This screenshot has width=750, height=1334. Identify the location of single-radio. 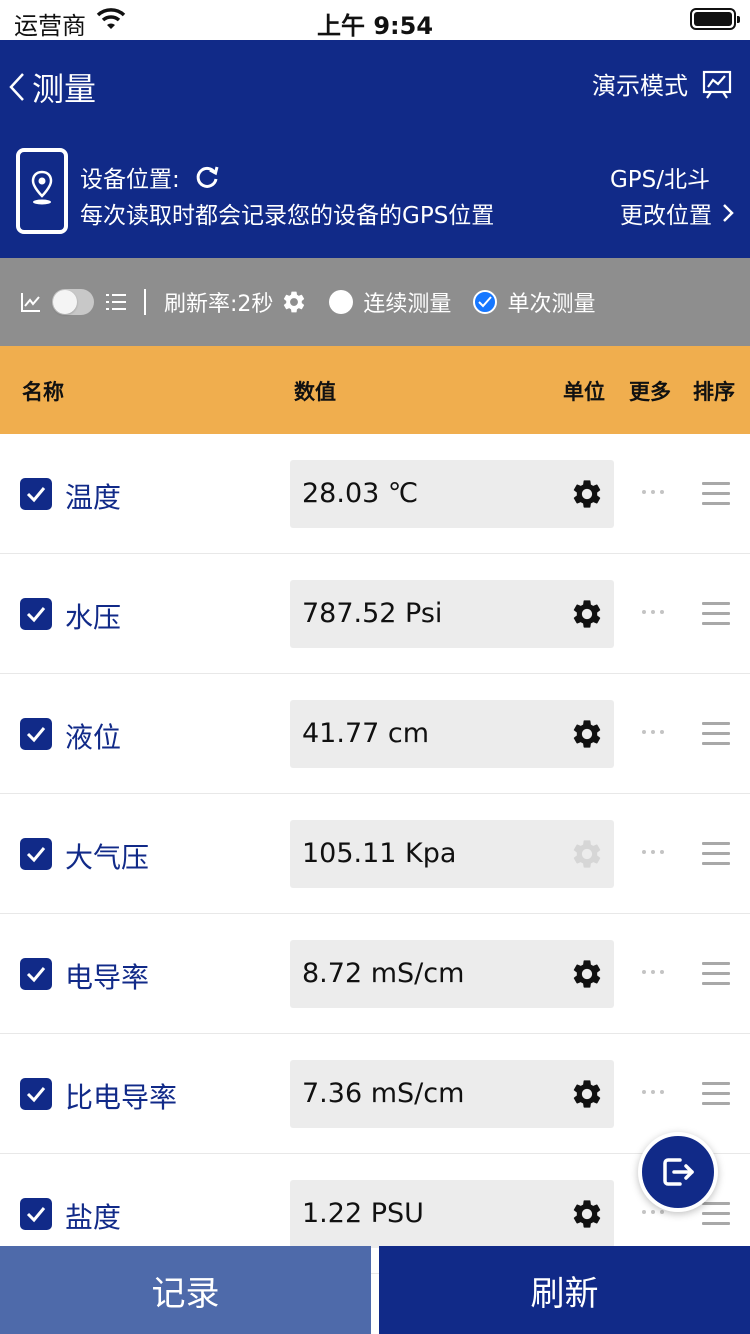
(485, 302).